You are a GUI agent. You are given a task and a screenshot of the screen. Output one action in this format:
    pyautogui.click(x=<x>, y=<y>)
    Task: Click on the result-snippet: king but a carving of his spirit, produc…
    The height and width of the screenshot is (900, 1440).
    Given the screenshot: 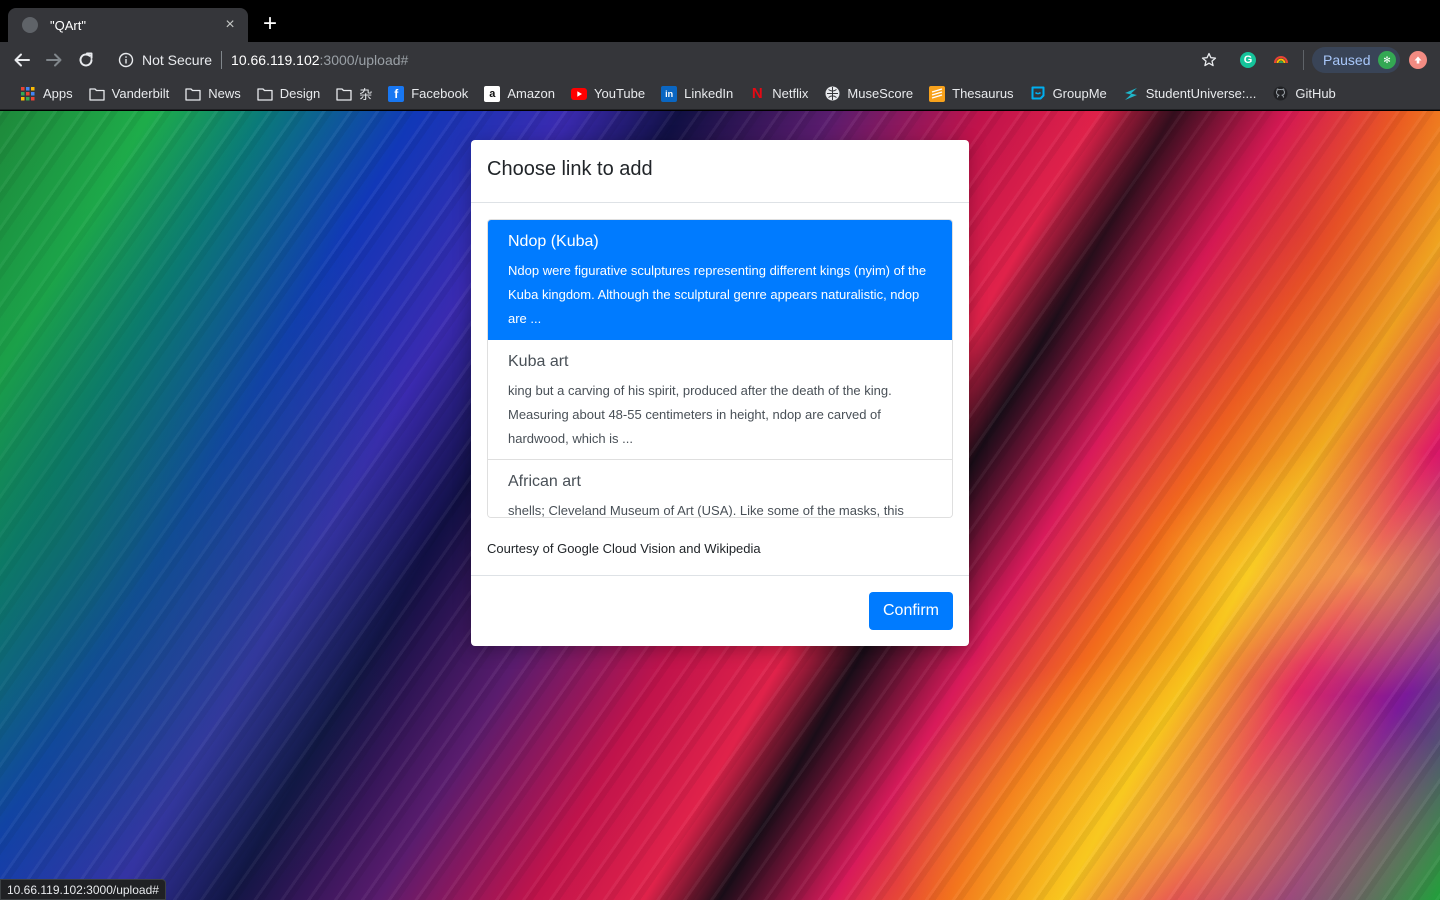 What is the action you would take?
    pyautogui.click(x=700, y=414)
    